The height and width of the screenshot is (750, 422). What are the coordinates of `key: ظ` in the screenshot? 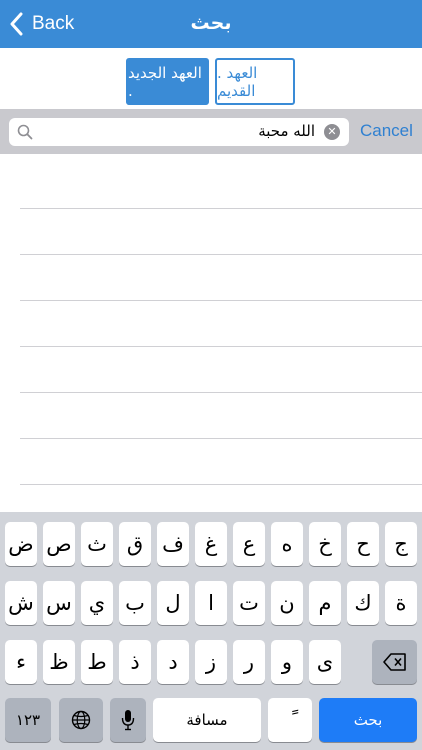 It's located at (59, 662).